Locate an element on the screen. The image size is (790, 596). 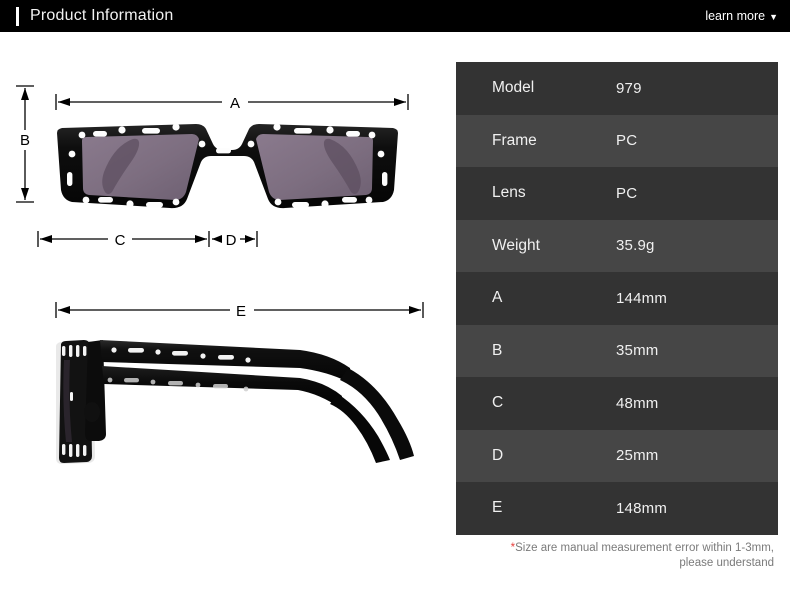
sunglasses-side-graphic is located at coordinates (235, 402).